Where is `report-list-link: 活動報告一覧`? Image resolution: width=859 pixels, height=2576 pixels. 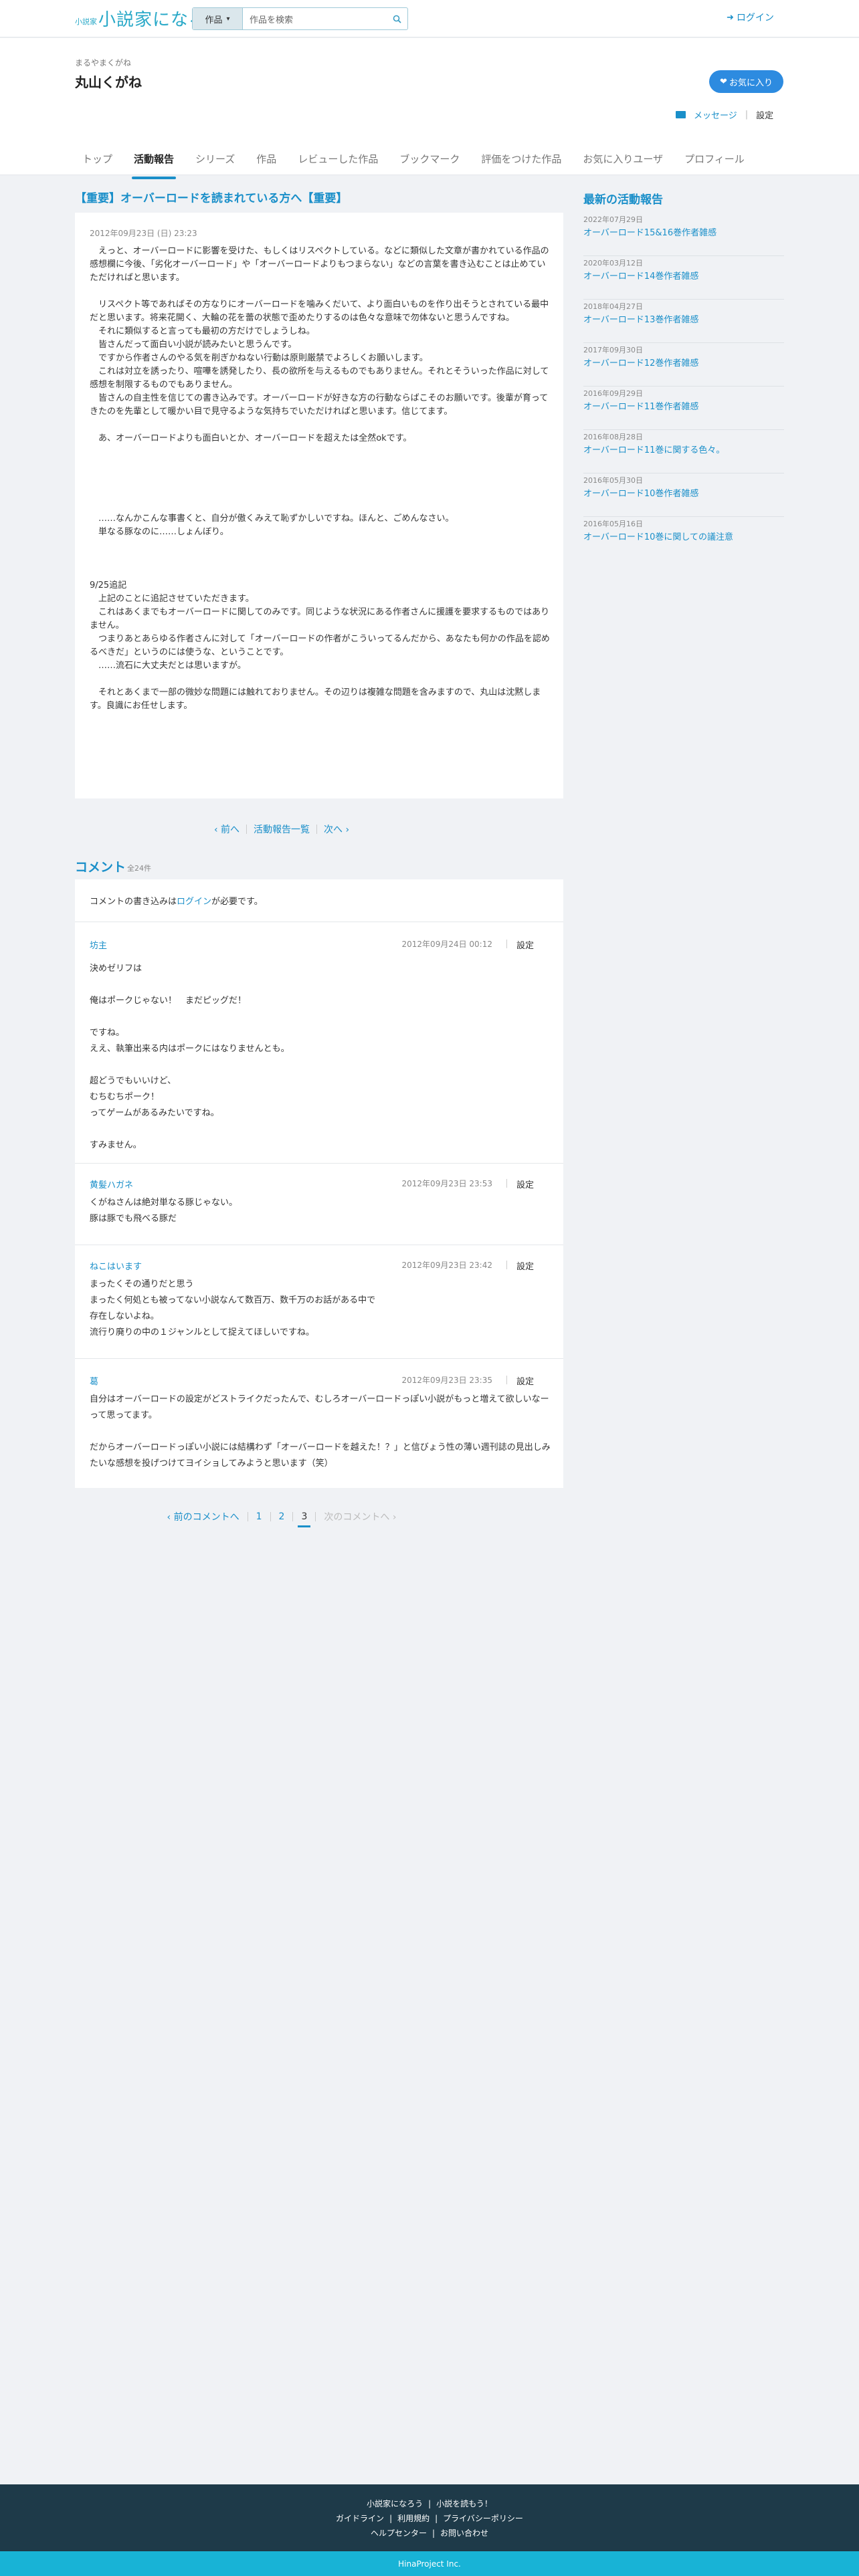 report-list-link: 活動報告一覧 is located at coordinates (281, 830).